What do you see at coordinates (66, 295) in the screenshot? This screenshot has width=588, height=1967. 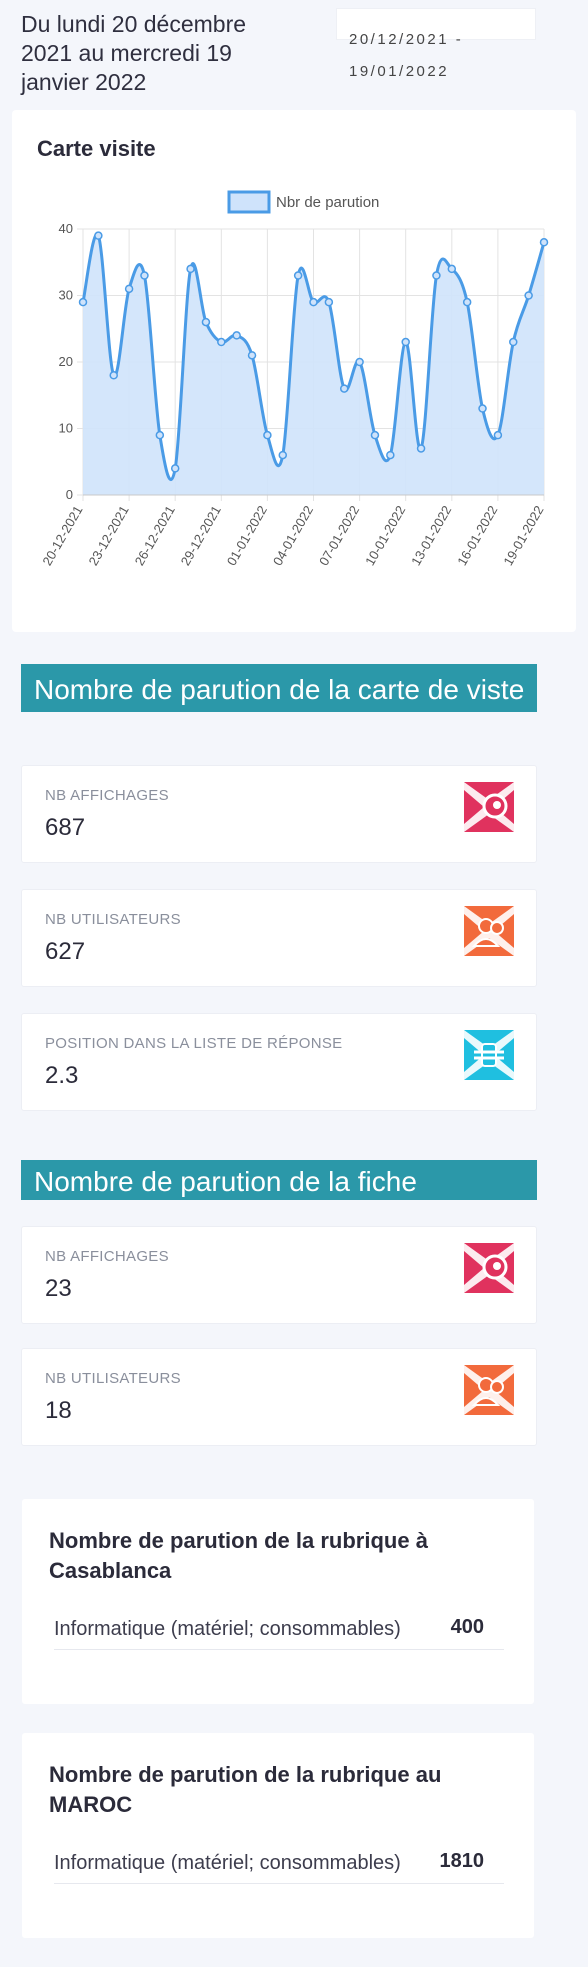 I see `y-tick-label: 30` at bounding box center [66, 295].